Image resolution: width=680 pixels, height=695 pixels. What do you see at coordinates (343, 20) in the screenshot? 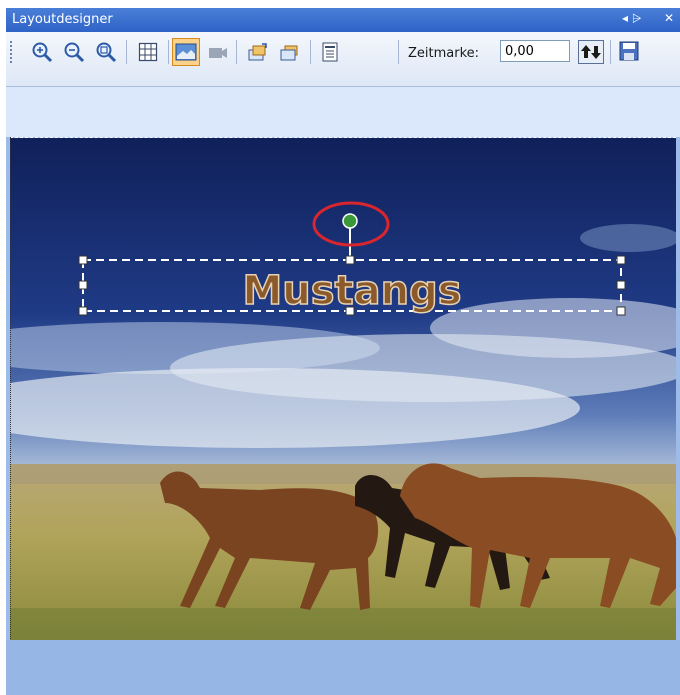
I see `title-bar: Layoutdesigner ◂ ⩥ ✕` at bounding box center [343, 20].